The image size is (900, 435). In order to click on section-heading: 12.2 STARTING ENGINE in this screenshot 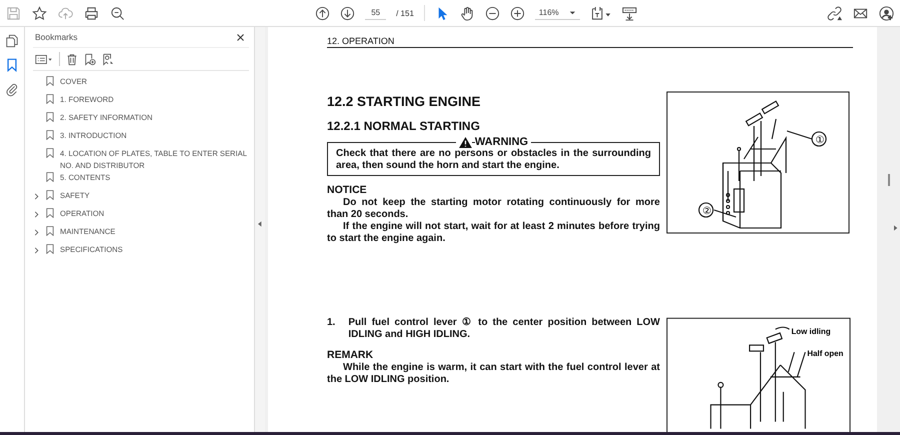, I will do `click(404, 101)`.